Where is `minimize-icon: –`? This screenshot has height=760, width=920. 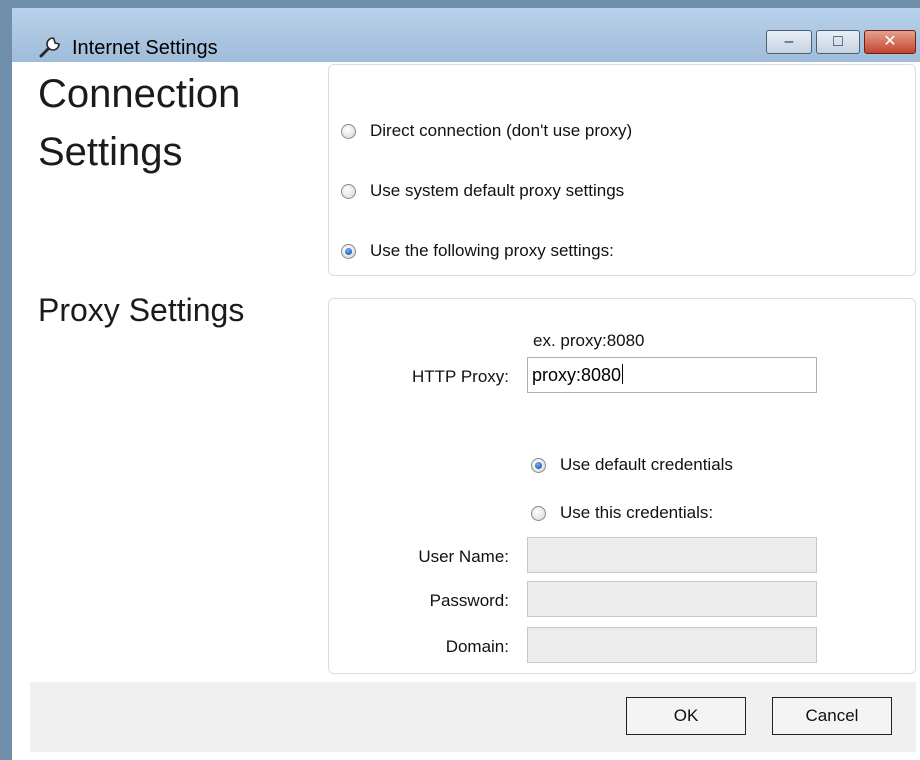
minimize-icon: – is located at coordinates (789, 41).